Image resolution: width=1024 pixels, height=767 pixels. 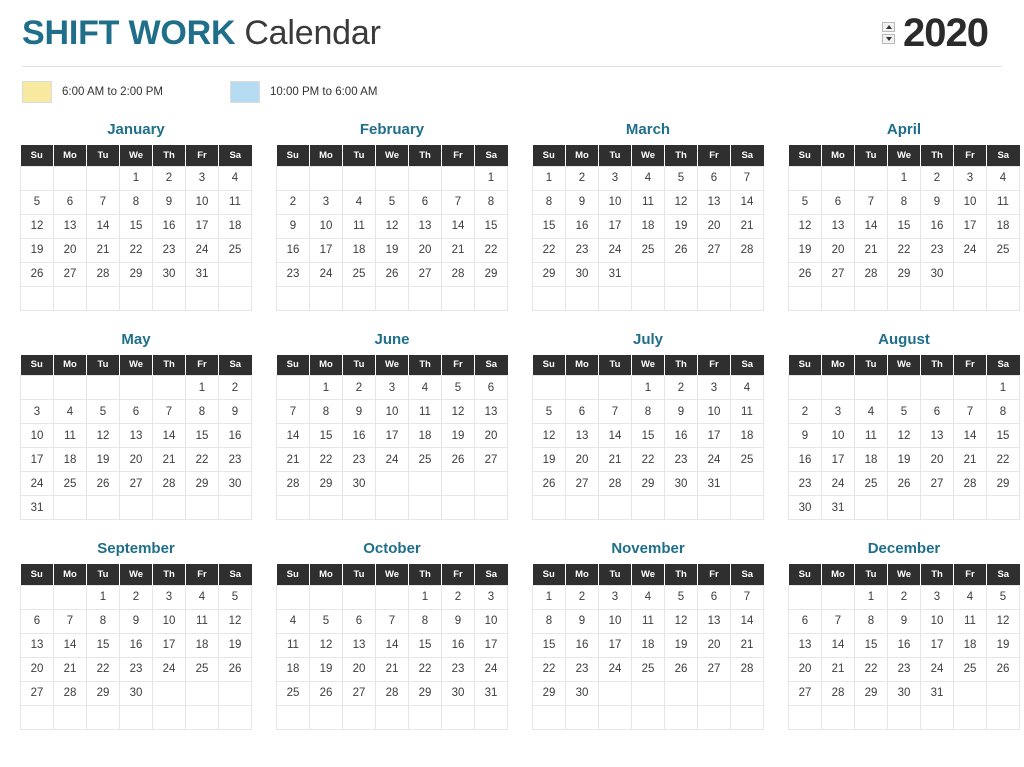 What do you see at coordinates (904, 250) in the screenshot?
I see `day-cell-shift-a: 22` at bounding box center [904, 250].